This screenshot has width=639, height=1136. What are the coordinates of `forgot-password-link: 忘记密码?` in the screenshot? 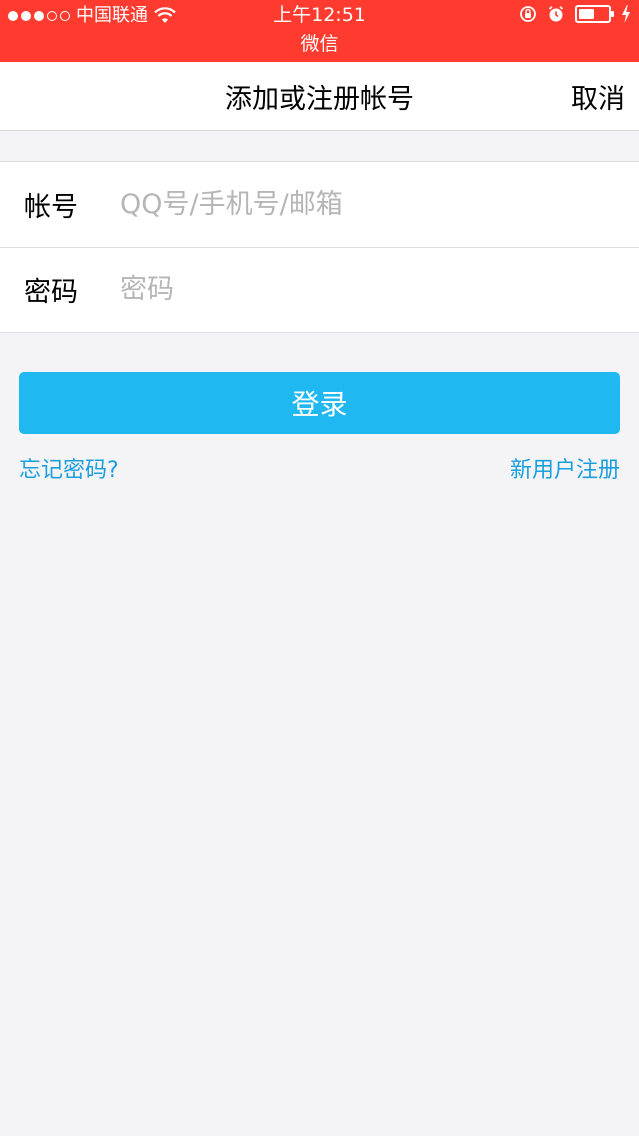 It's located at (69, 468).